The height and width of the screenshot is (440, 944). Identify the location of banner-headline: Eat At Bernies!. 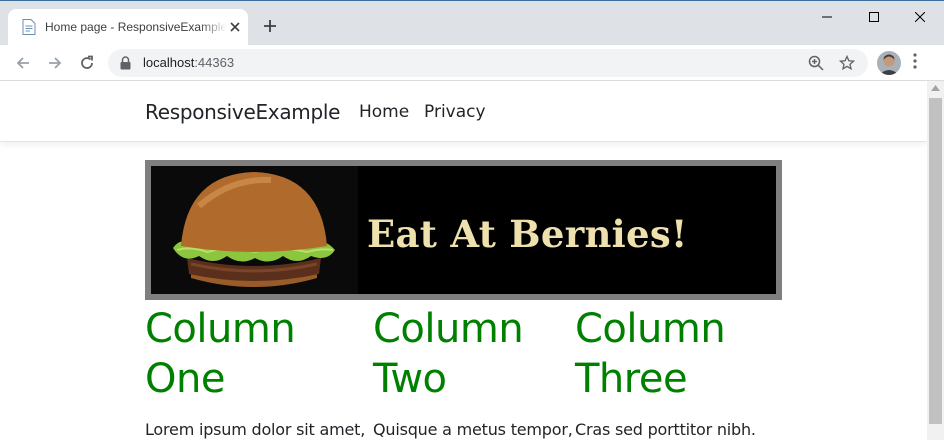
(527, 234).